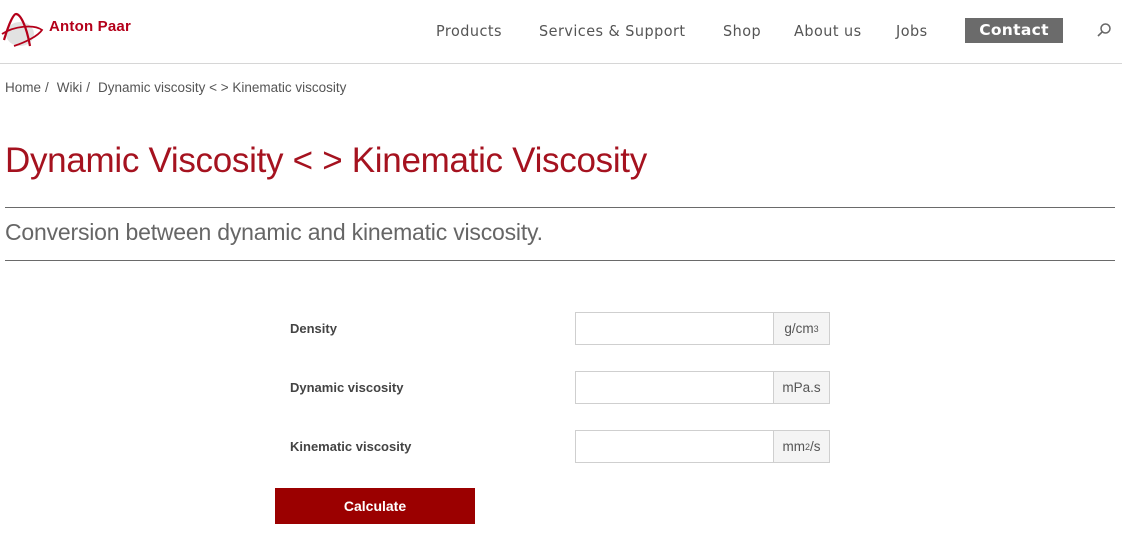 This screenshot has width=1122, height=541. I want to click on kinematic-viscosity-unit: mm 2/s, so click(801, 446).